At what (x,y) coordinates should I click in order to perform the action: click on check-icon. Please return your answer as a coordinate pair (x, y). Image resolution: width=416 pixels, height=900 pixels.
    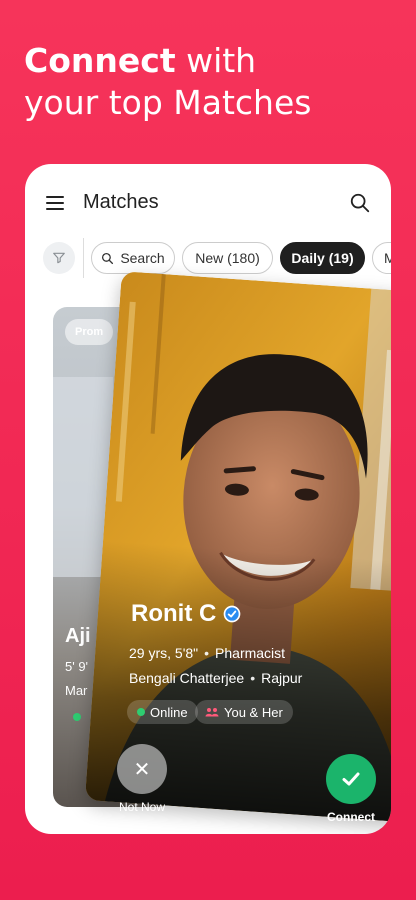
    Looking at the image, I should click on (351, 779).